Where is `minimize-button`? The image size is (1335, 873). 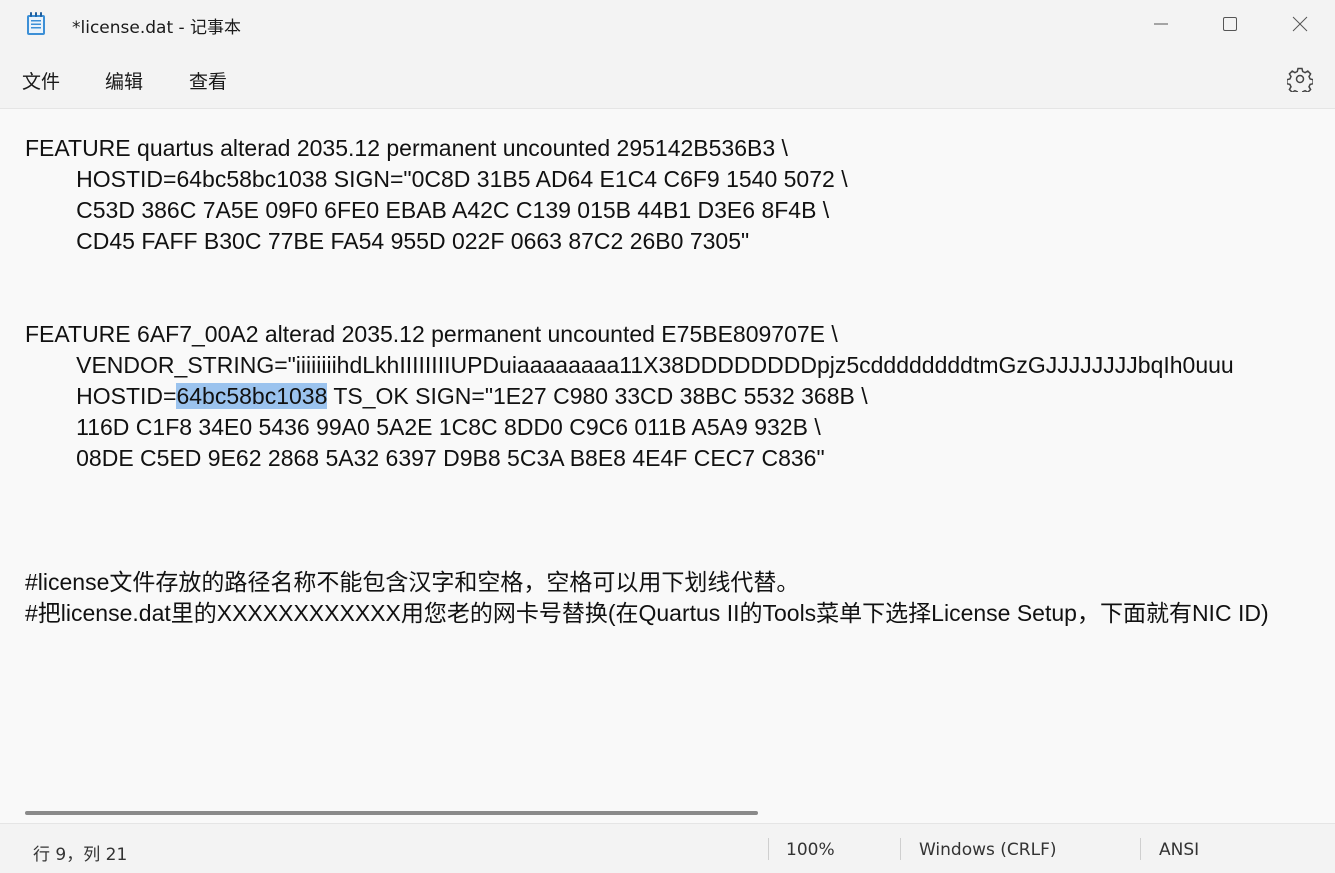
minimize-button is located at coordinates (1161, 24).